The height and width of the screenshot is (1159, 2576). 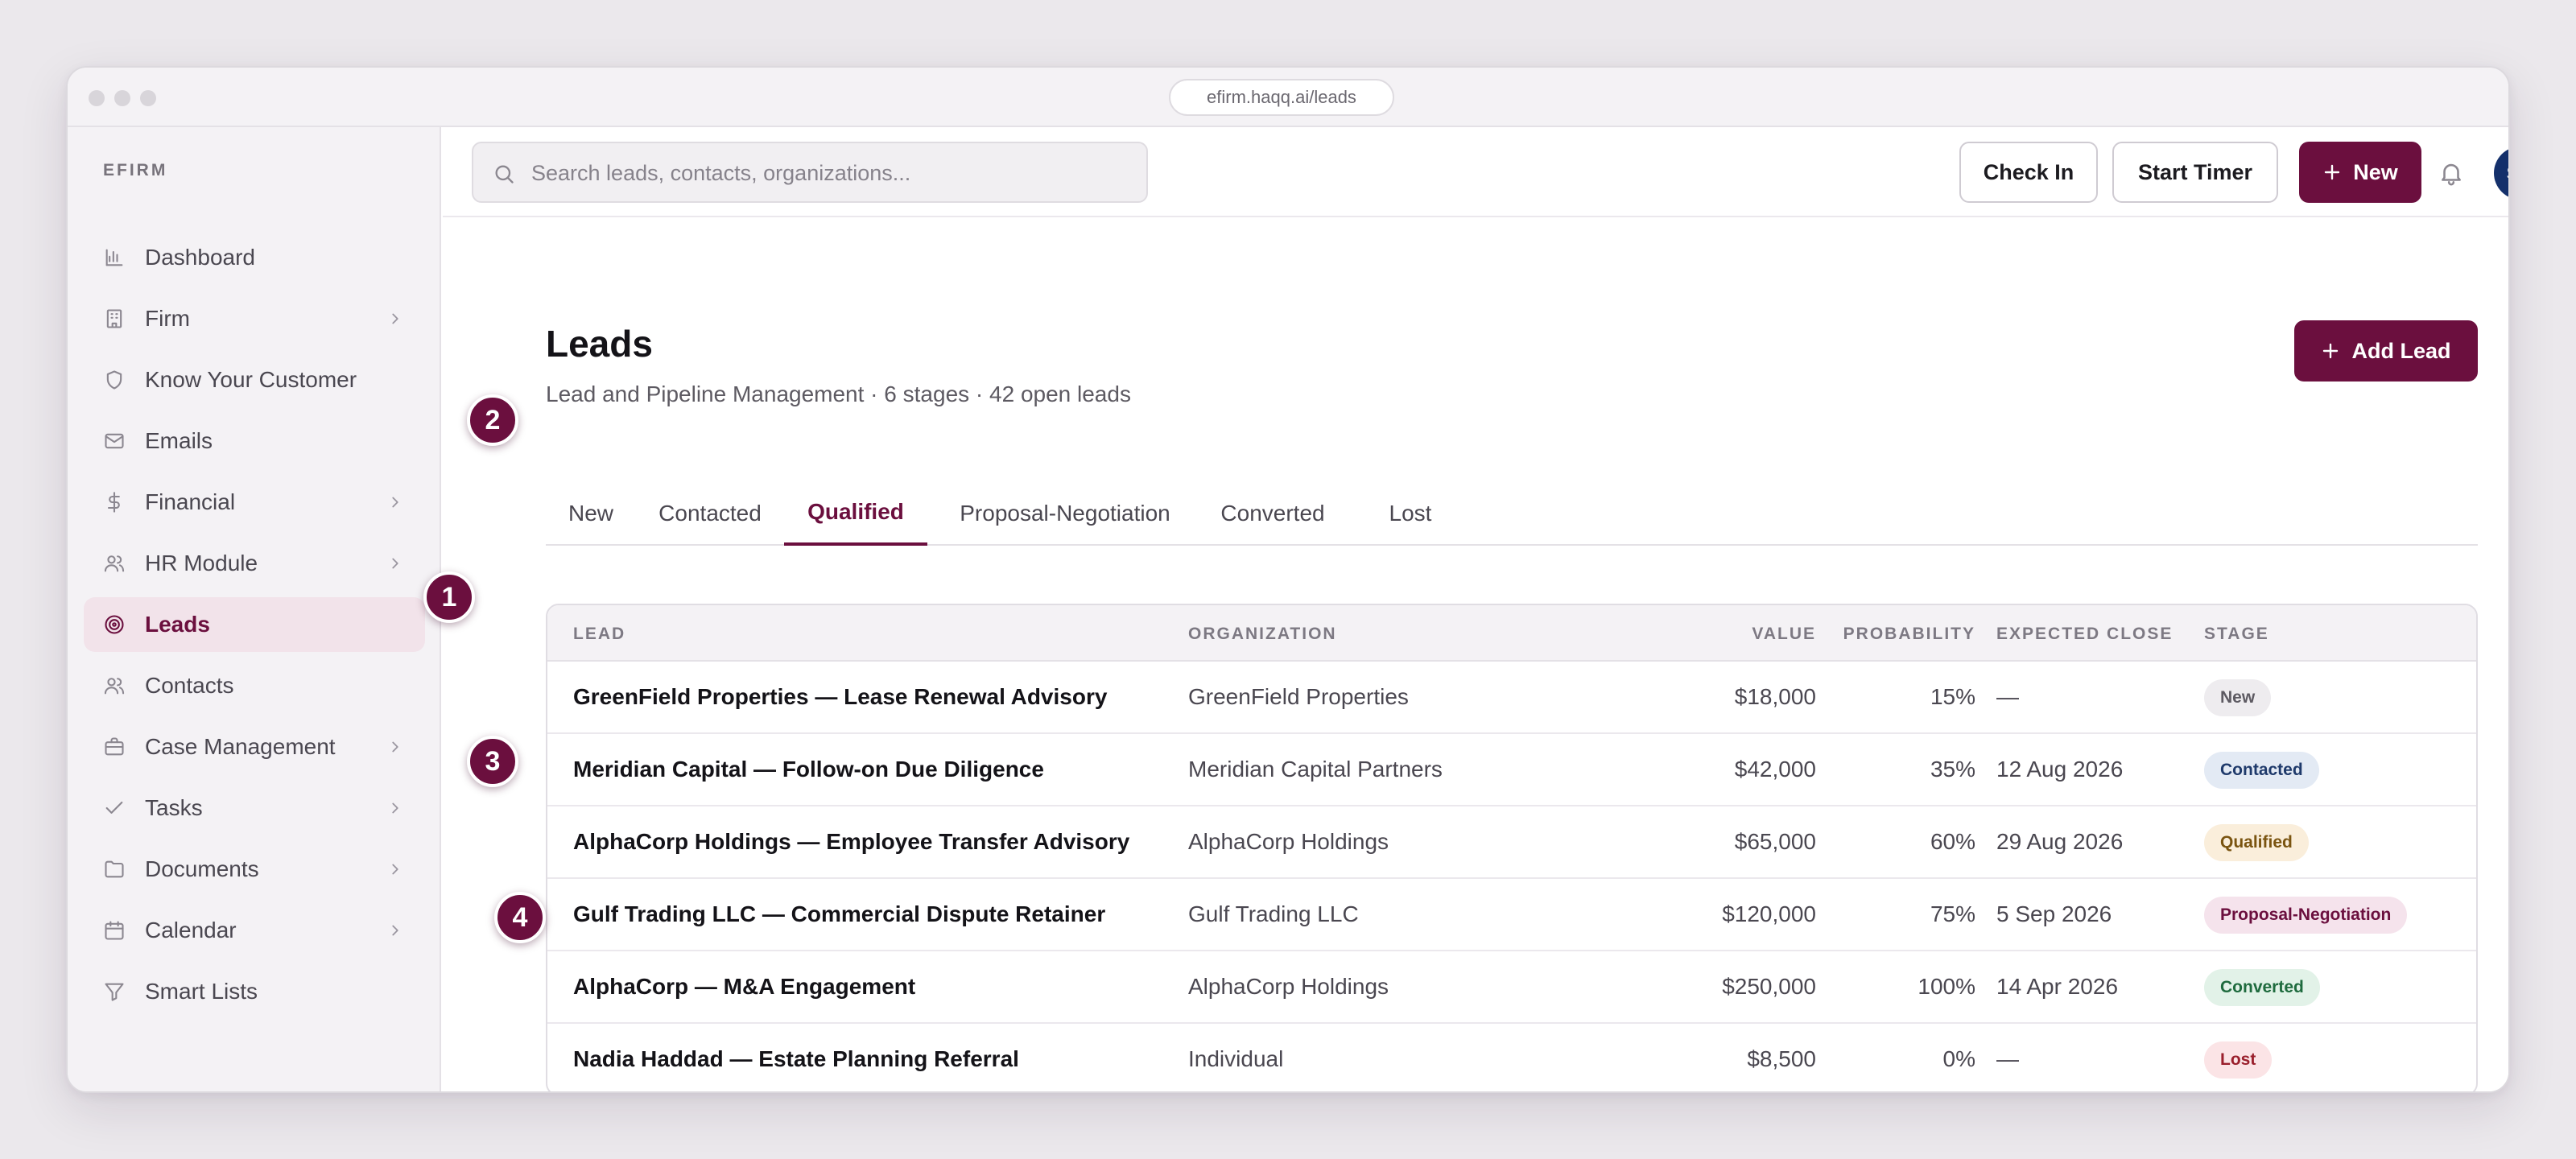 What do you see at coordinates (1784, 634) in the screenshot?
I see `column-header-value: VALUE` at bounding box center [1784, 634].